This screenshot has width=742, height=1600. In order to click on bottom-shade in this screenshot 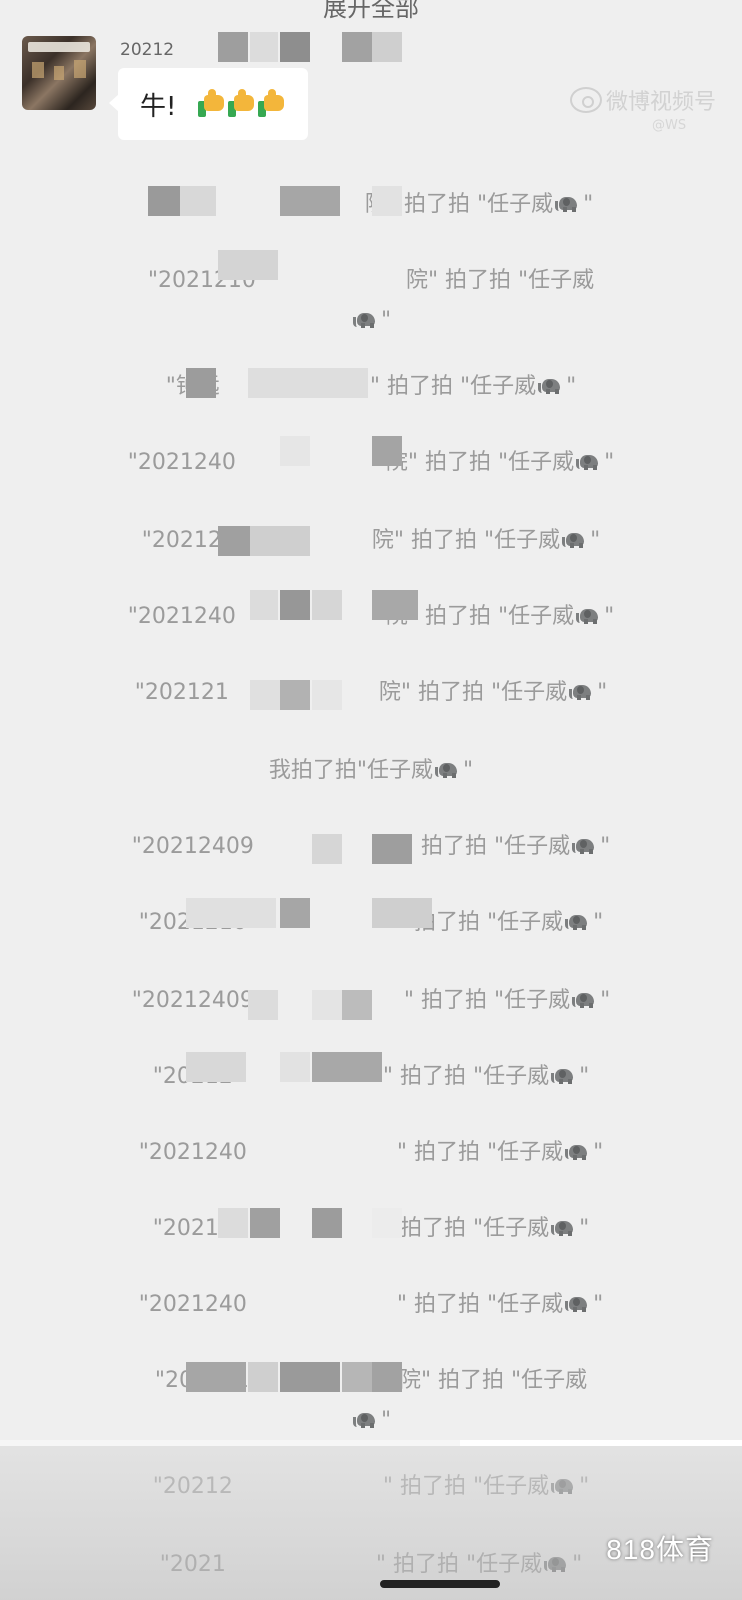, I will do `click(371, 1523)`.